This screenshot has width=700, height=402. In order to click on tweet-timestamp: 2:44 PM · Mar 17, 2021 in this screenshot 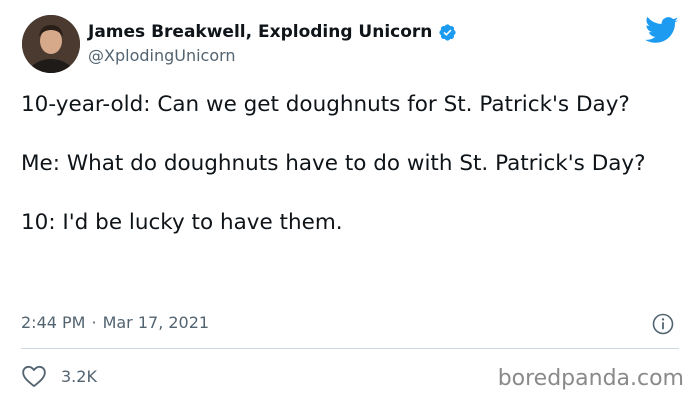, I will do `click(115, 322)`.